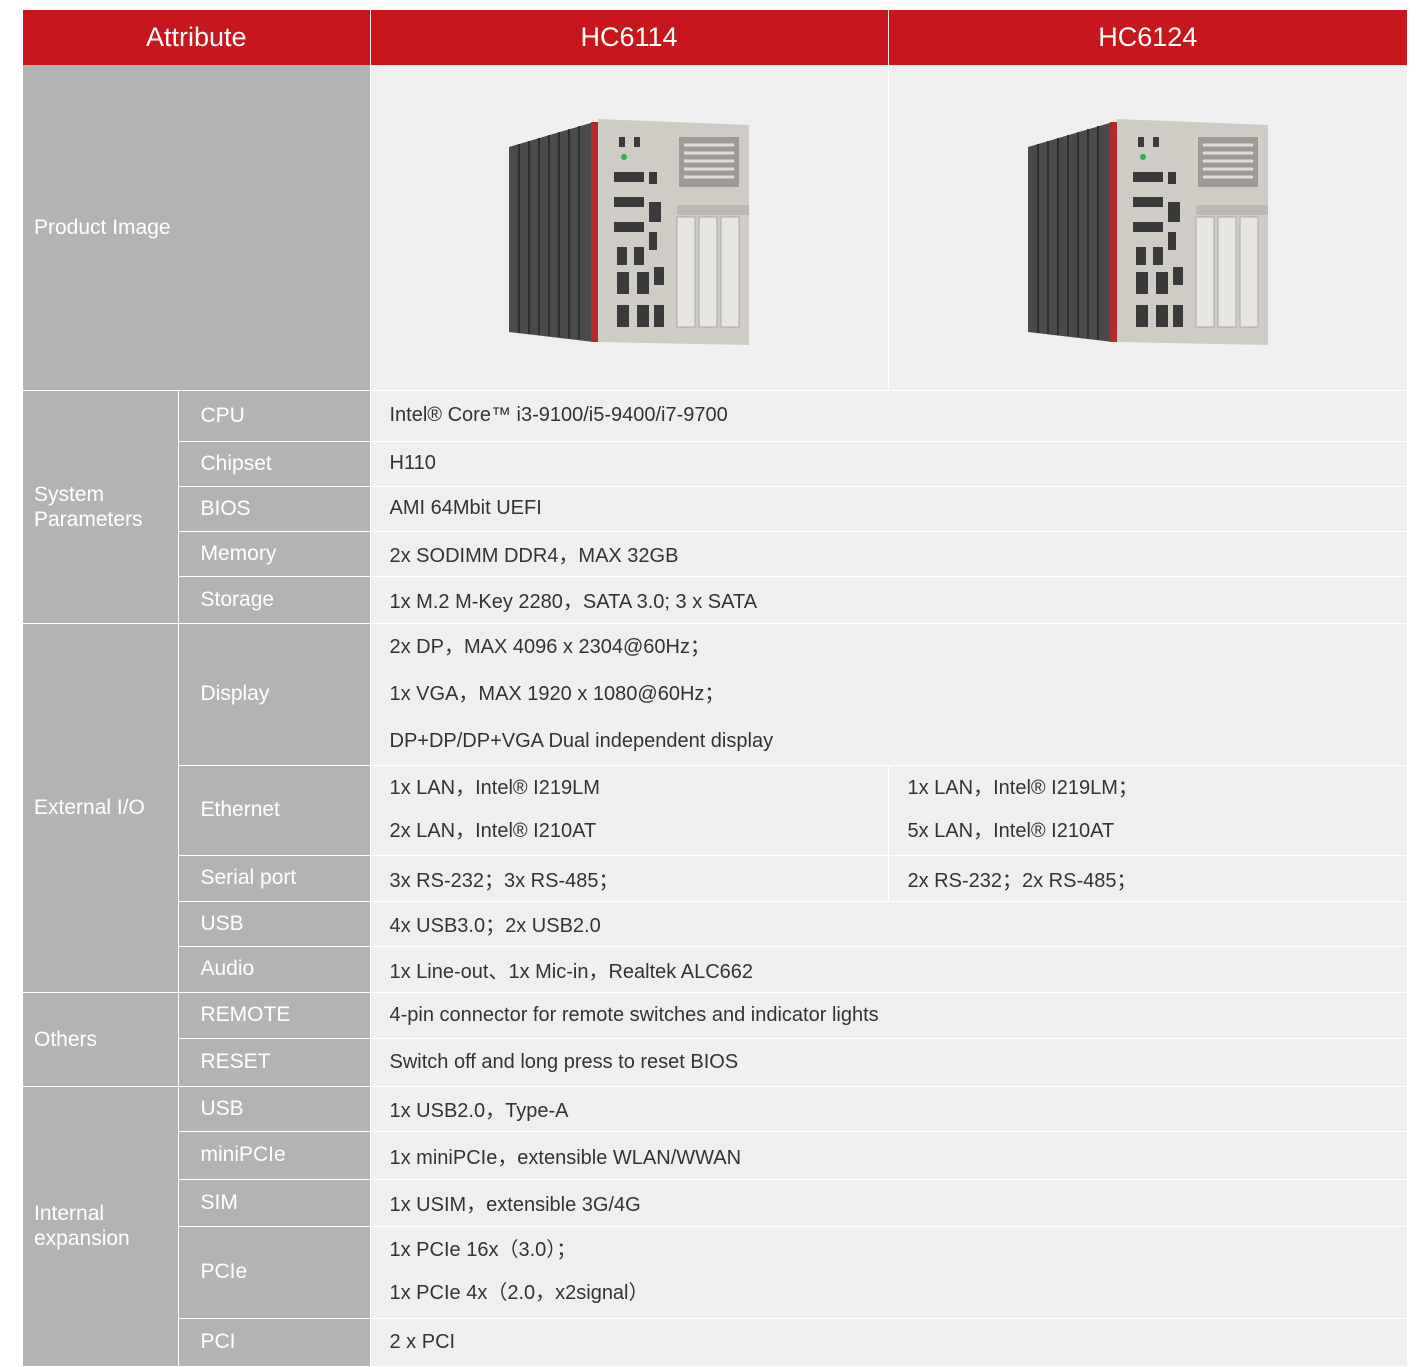  What do you see at coordinates (519, 1293) in the screenshot?
I see `pcie-line: 1x PCIe 4x（2.0，x2signal）` at bounding box center [519, 1293].